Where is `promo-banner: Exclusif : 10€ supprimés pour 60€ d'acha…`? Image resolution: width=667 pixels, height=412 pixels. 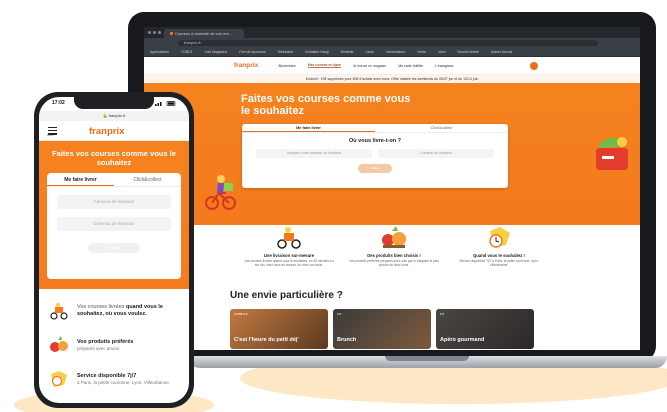 promo-banner: Exclusif : 10€ supprimés pour 60€ d'acha… is located at coordinates (392, 79).